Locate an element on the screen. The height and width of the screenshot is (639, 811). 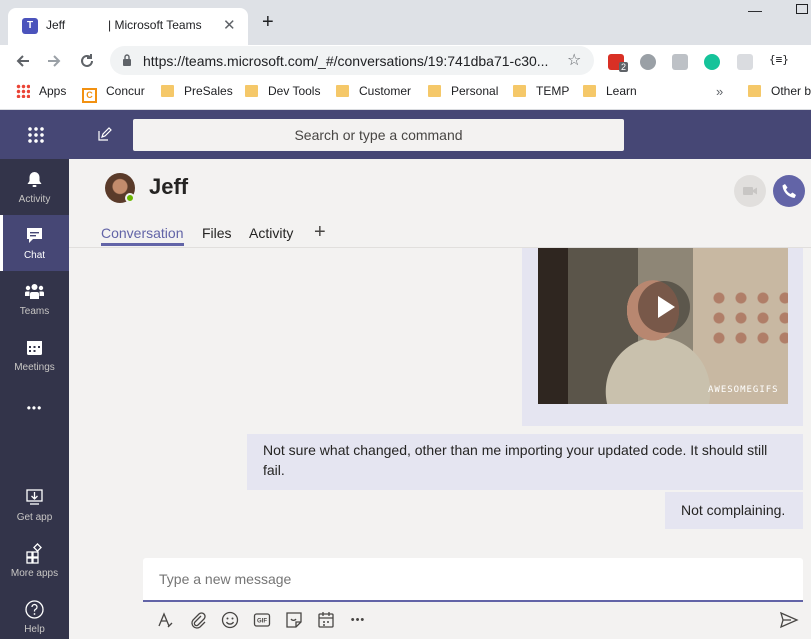
tab-conversation: Conversation is located at coordinates (142, 235).